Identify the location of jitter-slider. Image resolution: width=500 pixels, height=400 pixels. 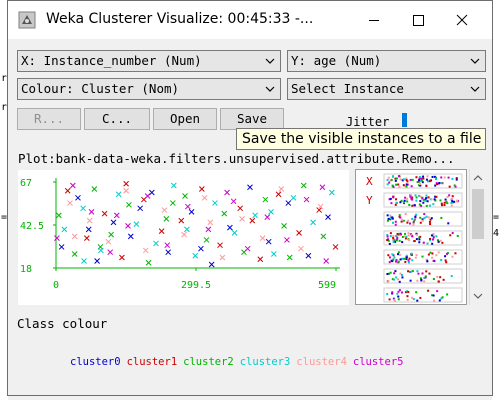
(404, 120).